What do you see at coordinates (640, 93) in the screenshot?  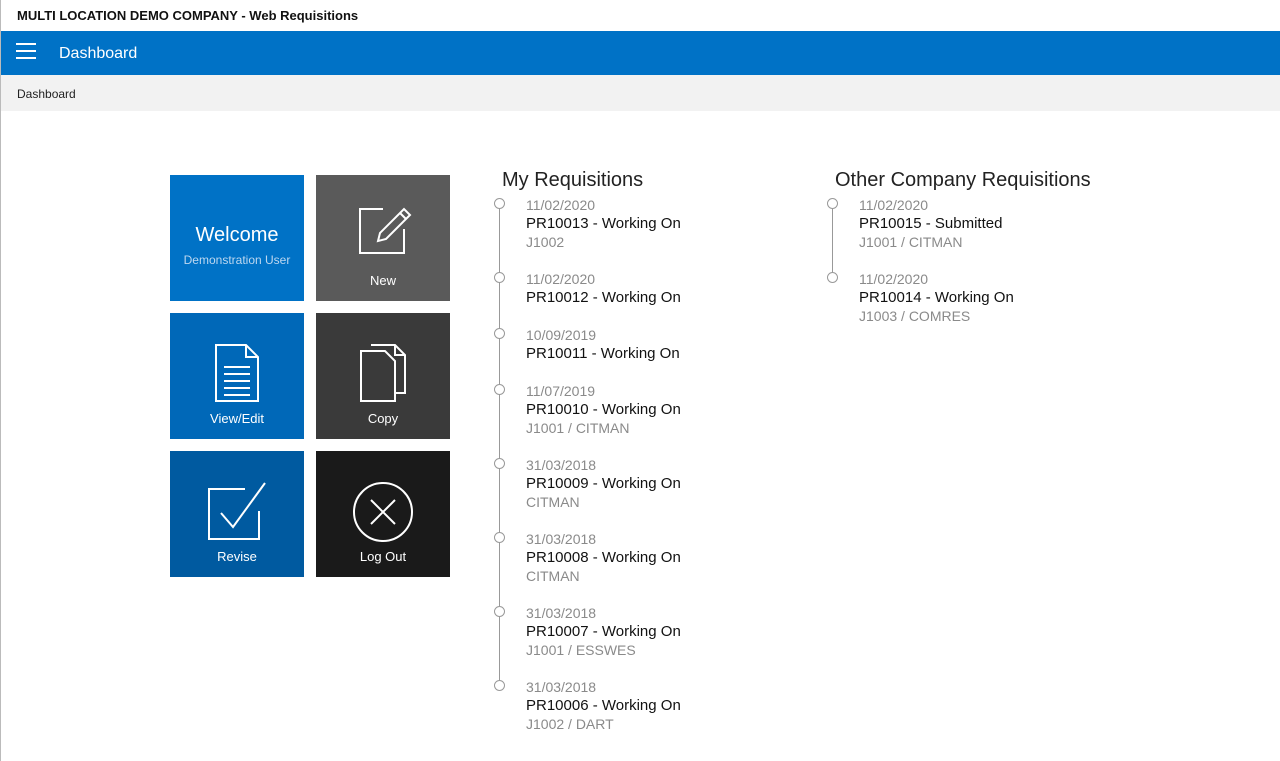 I see `breadcrumb: Dashboard` at bounding box center [640, 93].